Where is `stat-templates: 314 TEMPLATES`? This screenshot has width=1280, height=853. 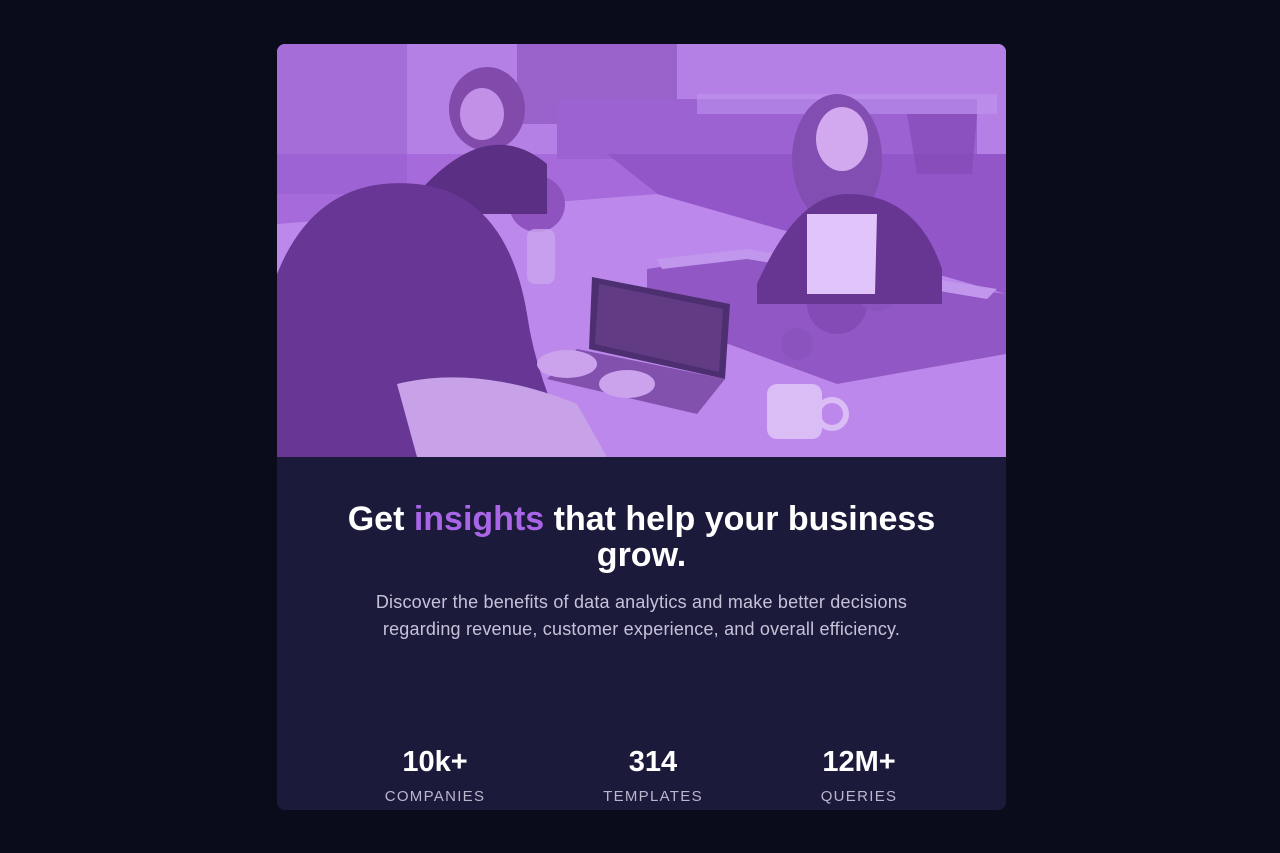 stat-templates: 314 TEMPLATES is located at coordinates (653, 776).